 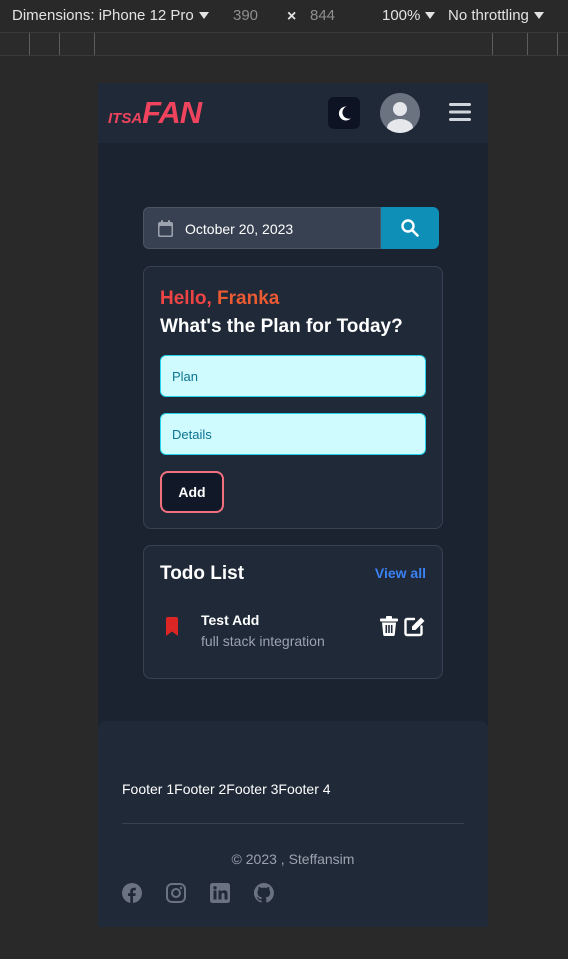 What do you see at coordinates (293, 113) in the screenshot?
I see `navbar: ITSAFAN` at bounding box center [293, 113].